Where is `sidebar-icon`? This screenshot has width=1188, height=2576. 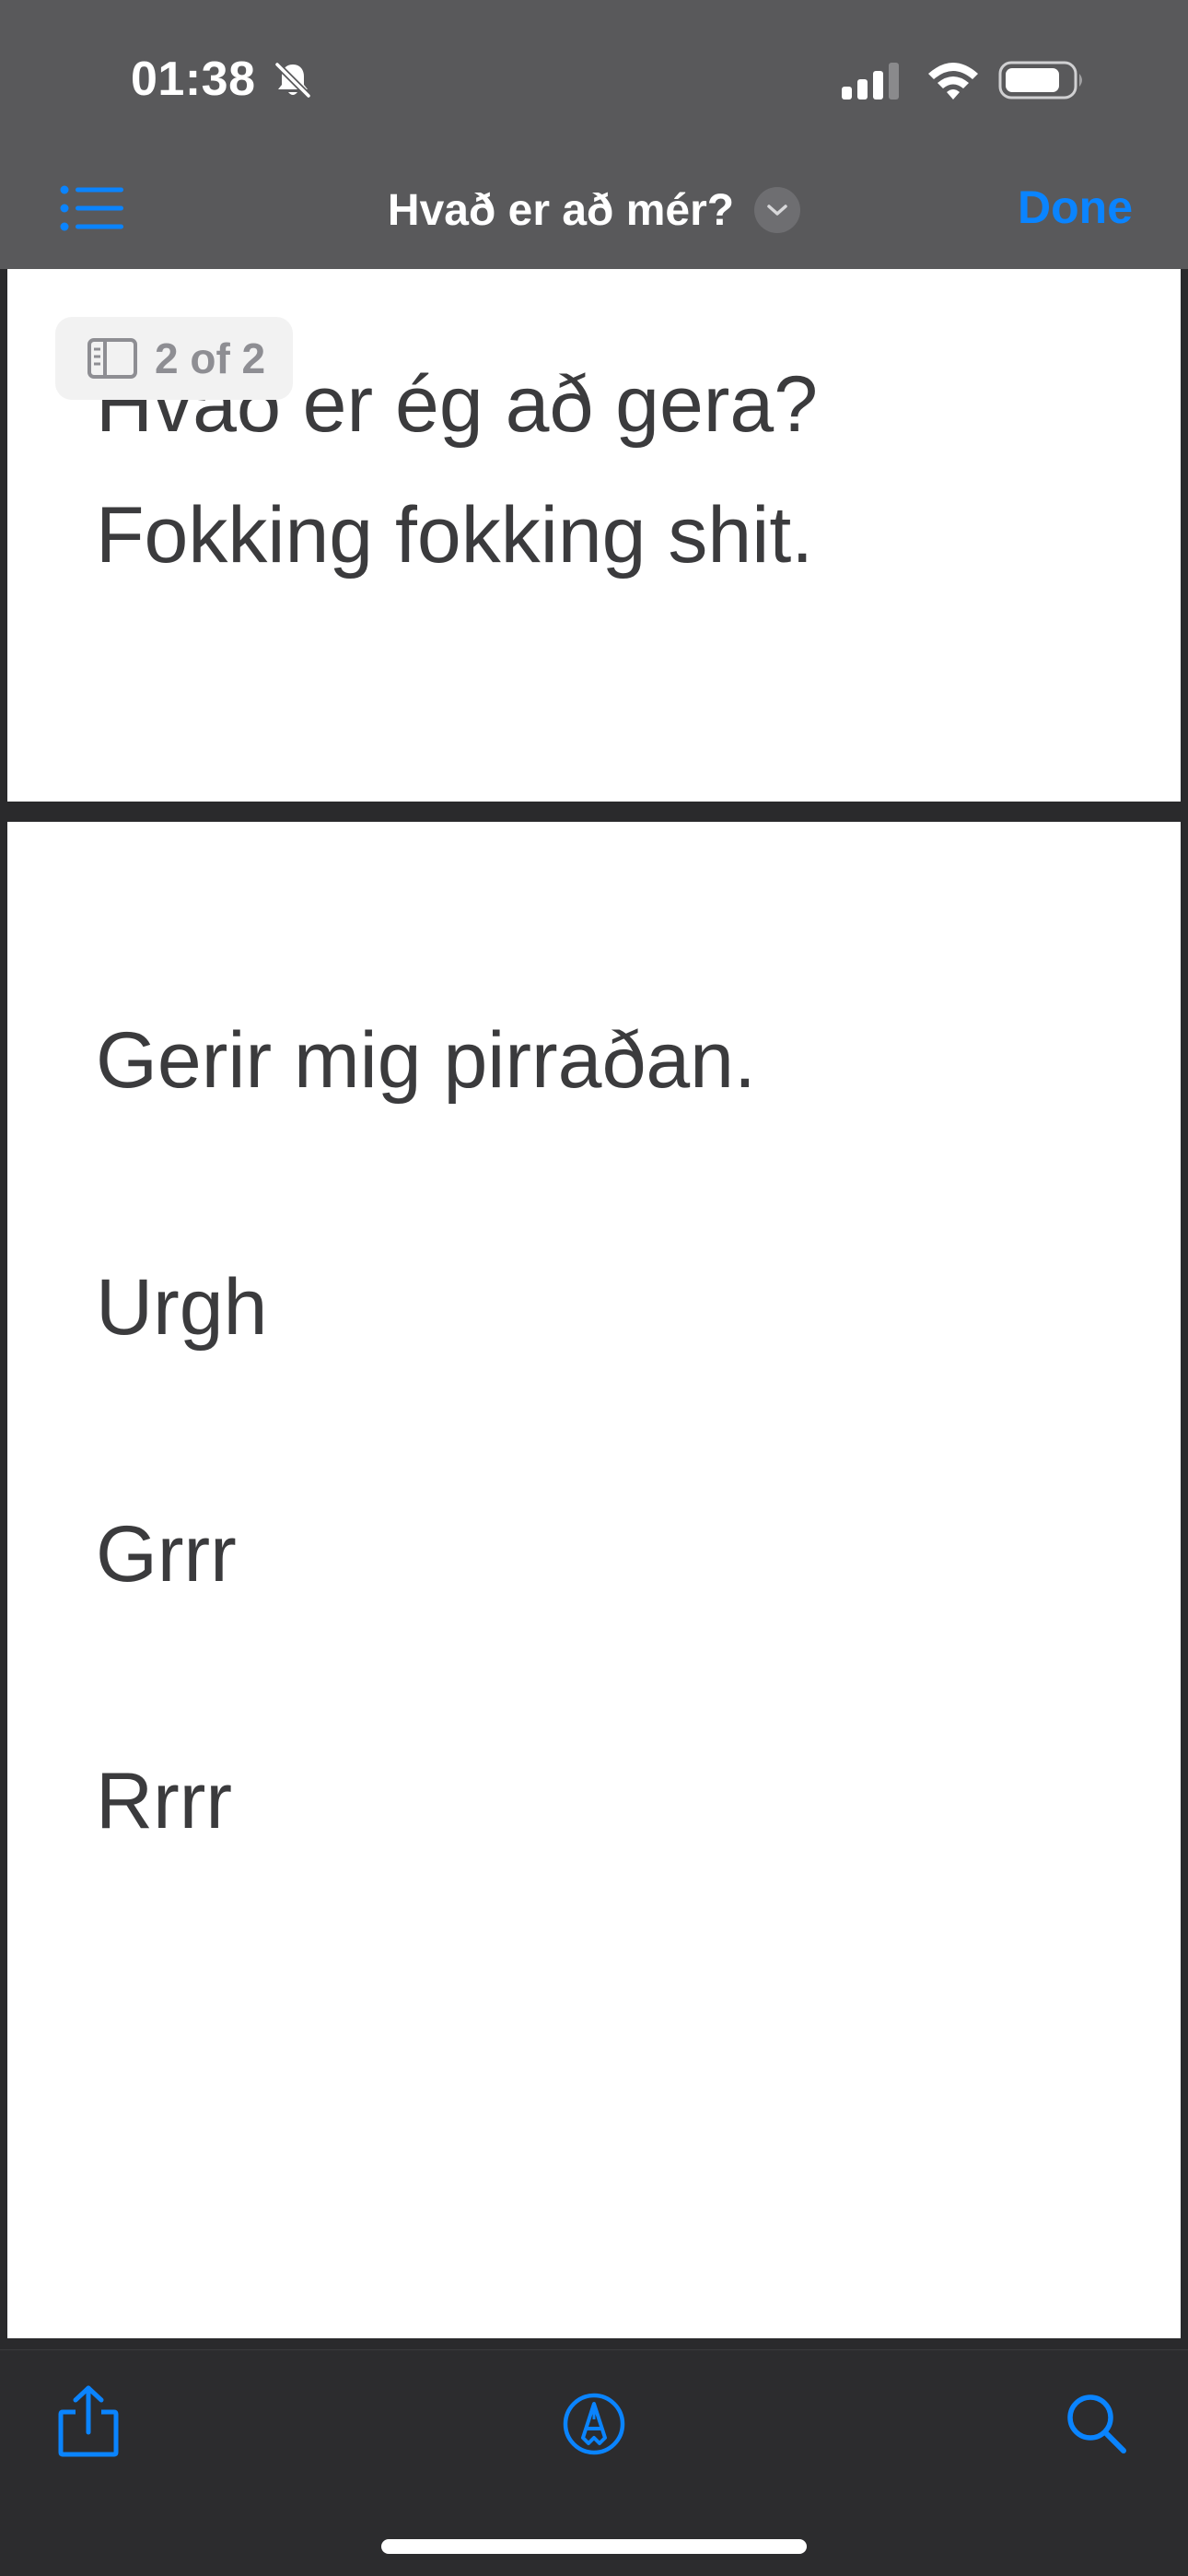 sidebar-icon is located at coordinates (112, 358).